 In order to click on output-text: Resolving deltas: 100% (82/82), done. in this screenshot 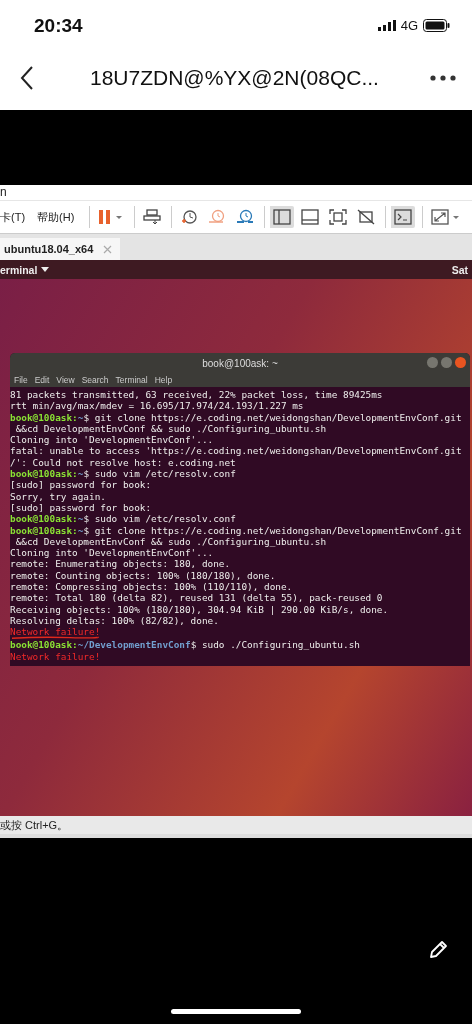, I will do `click(114, 620)`.